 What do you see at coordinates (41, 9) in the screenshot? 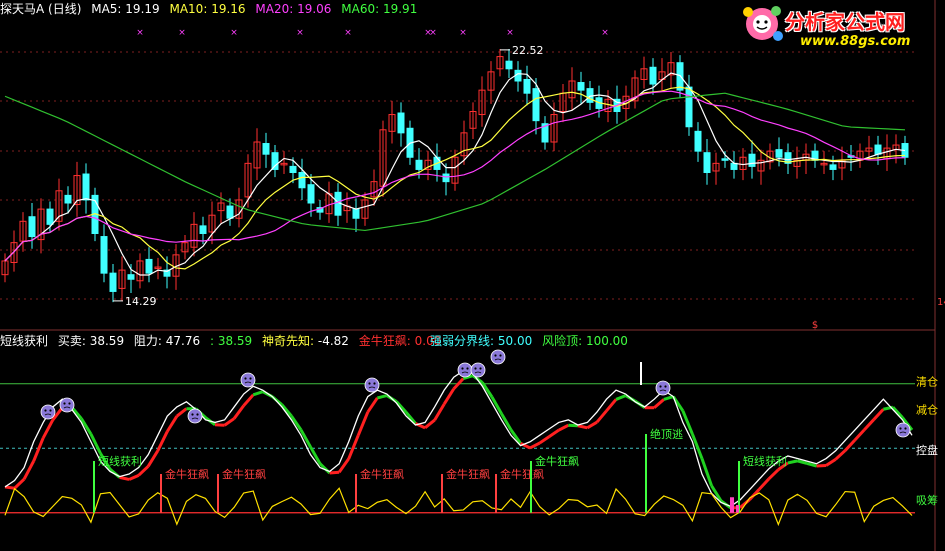
I see `upper-title: 探天马A (日线)` at bounding box center [41, 9].